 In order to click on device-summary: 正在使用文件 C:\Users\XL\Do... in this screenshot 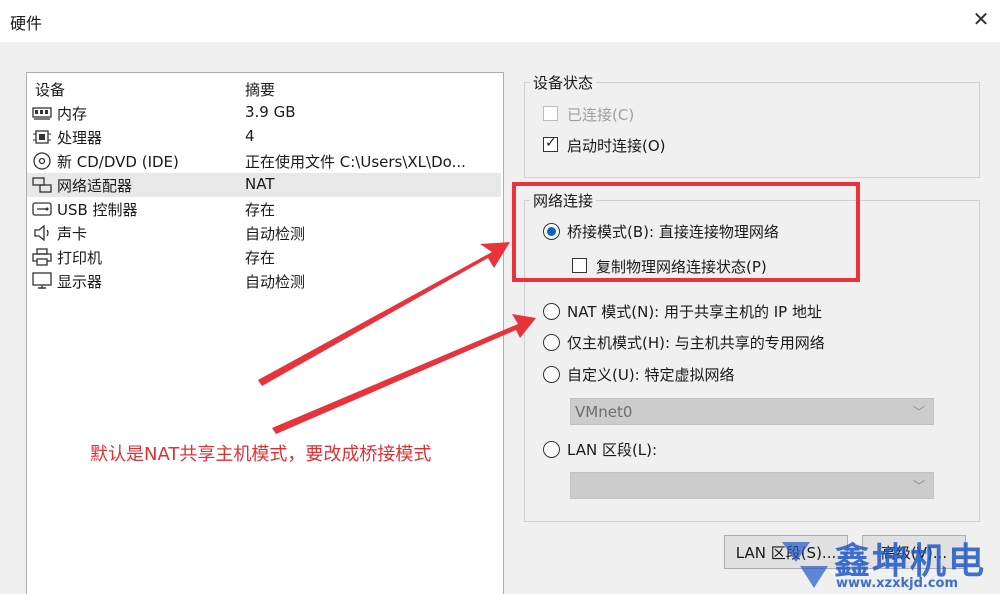, I will do `click(355, 162)`.